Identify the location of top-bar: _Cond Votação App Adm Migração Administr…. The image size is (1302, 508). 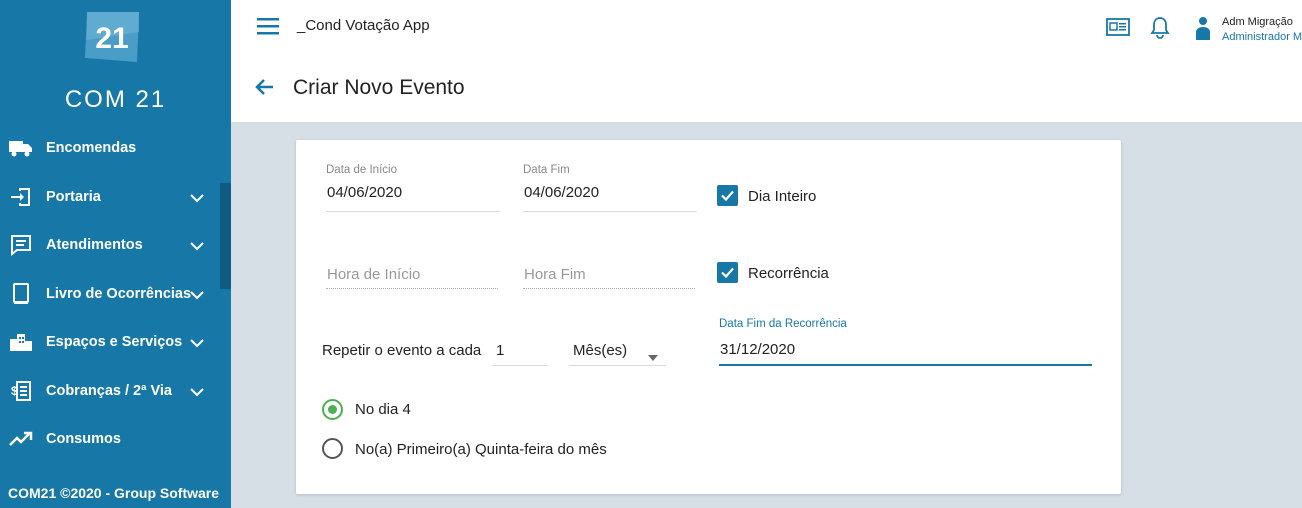
(766, 28).